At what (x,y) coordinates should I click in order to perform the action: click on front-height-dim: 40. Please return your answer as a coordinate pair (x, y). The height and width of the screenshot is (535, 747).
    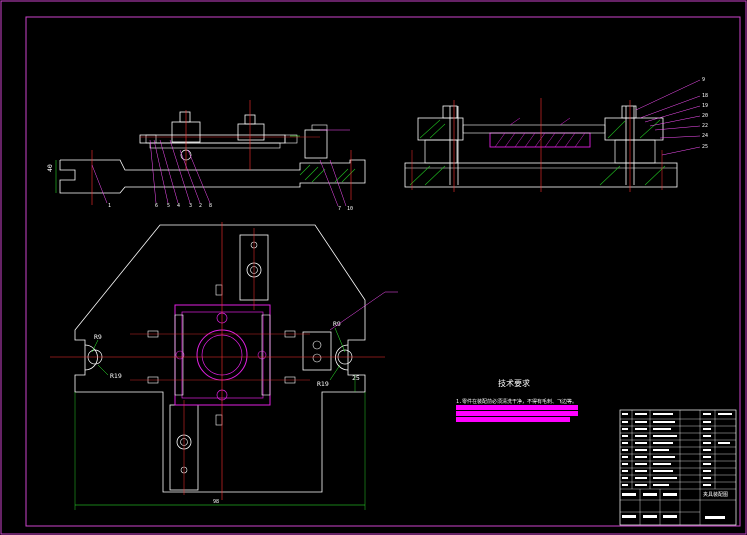
    Looking at the image, I should click on (50, 168).